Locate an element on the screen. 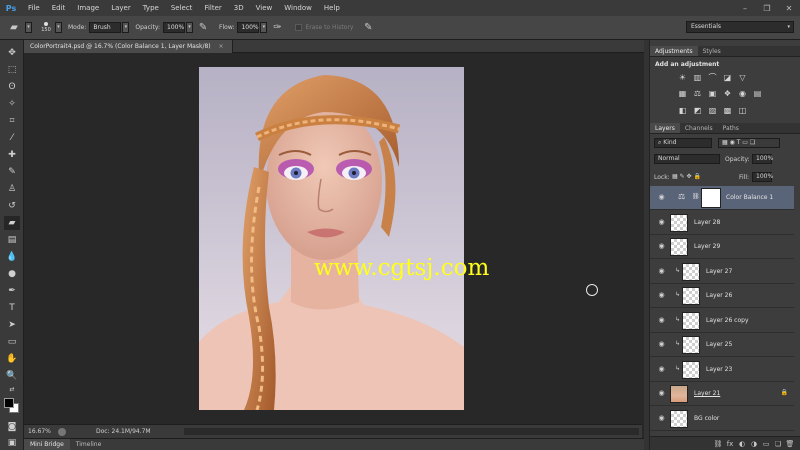  new-adjustment-layer-icon: ◑ is located at coordinates (754, 444).